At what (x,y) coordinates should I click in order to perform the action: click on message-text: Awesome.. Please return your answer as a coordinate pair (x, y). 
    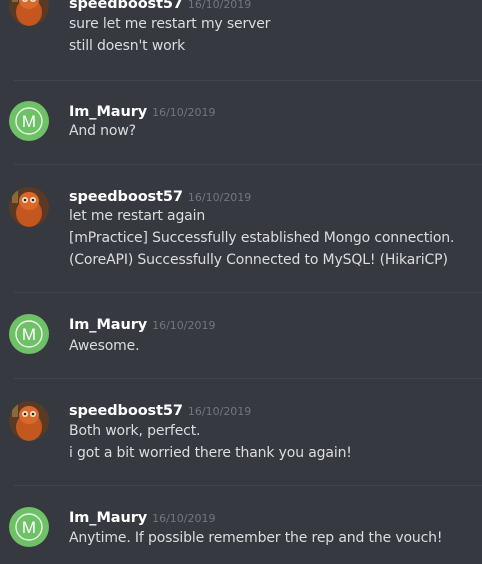
    Looking at the image, I should click on (104, 346).